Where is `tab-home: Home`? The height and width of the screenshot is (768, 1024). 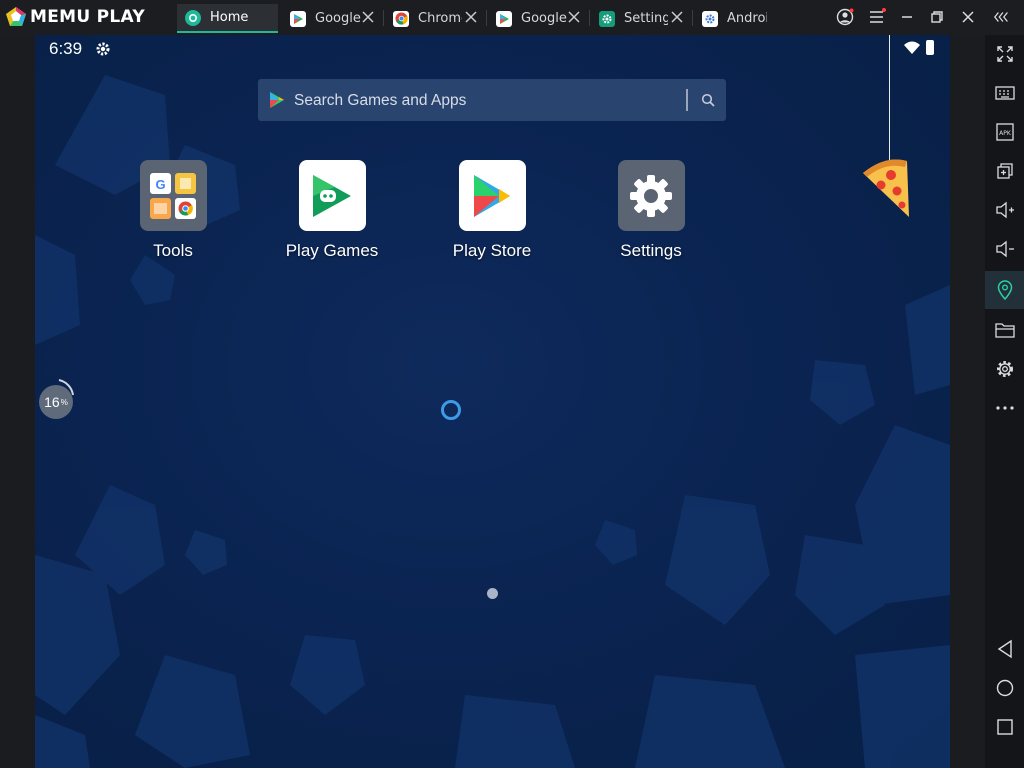
tab-home: Home is located at coordinates (227, 18).